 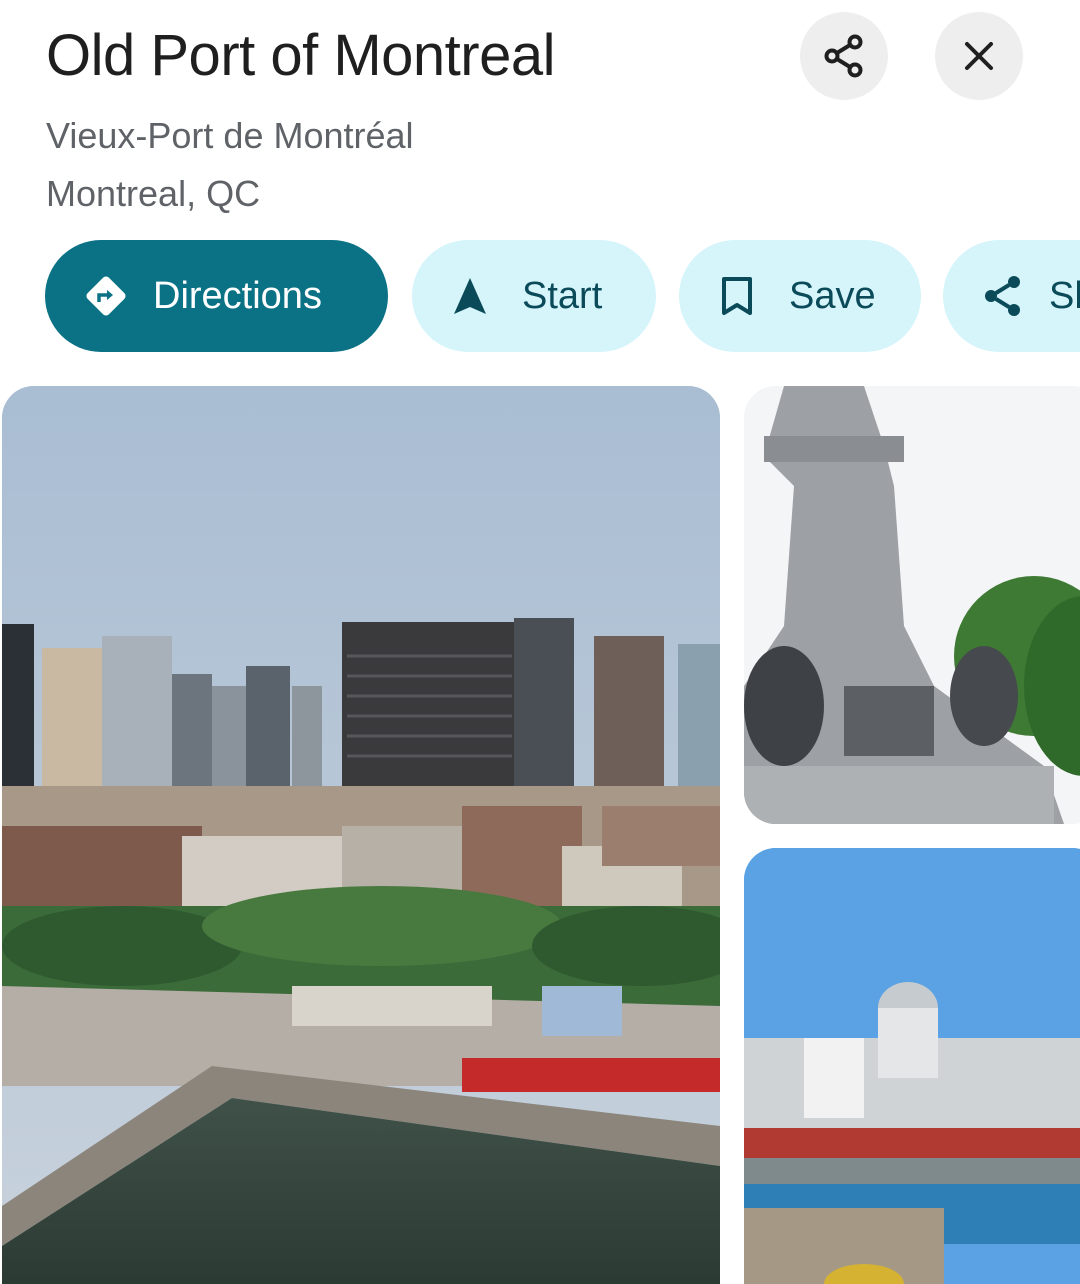 I want to click on start-label: Start, so click(x=562, y=295).